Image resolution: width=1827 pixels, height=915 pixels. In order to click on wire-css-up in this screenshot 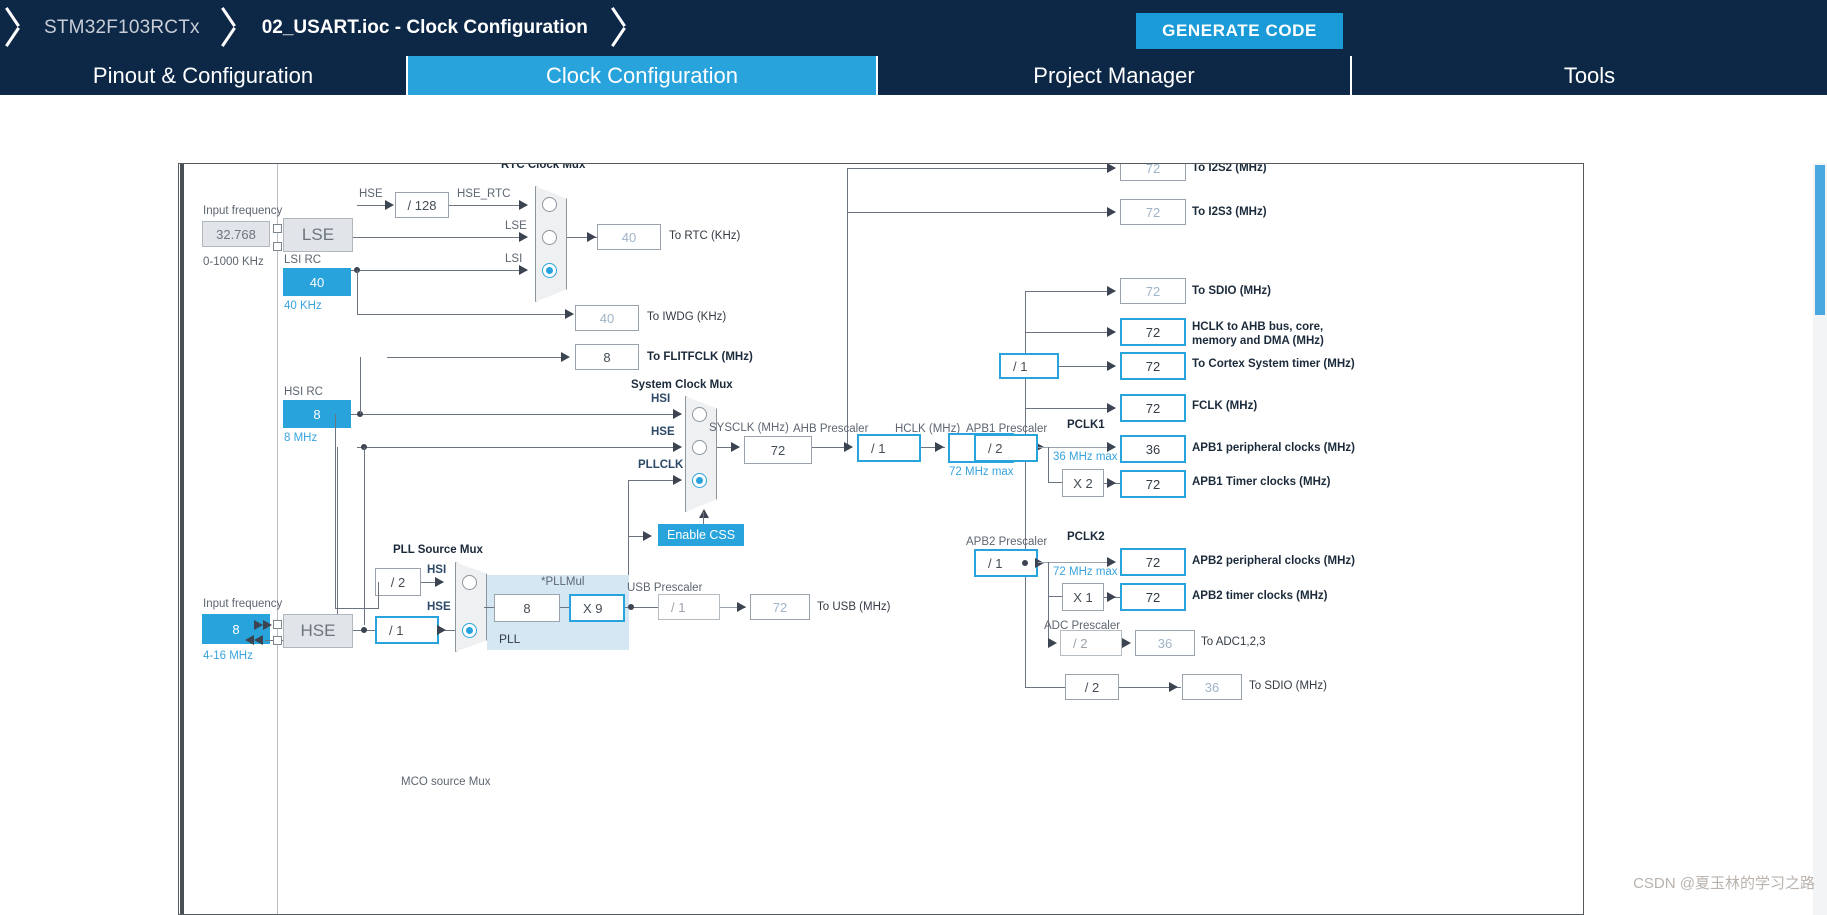, I will do `click(703, 518)`.